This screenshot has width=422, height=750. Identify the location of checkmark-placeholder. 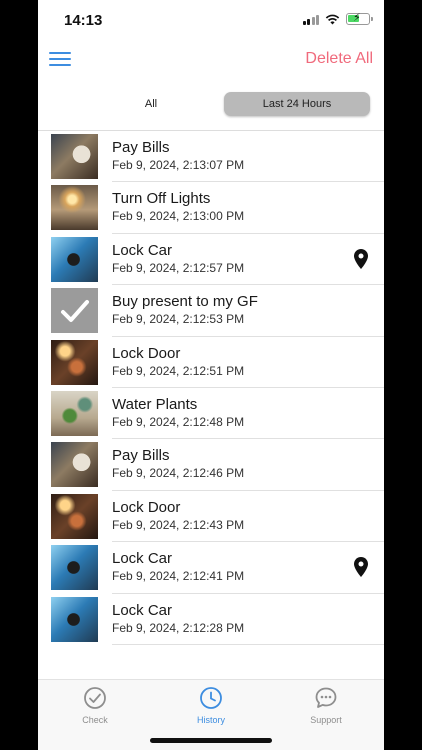
(74, 311).